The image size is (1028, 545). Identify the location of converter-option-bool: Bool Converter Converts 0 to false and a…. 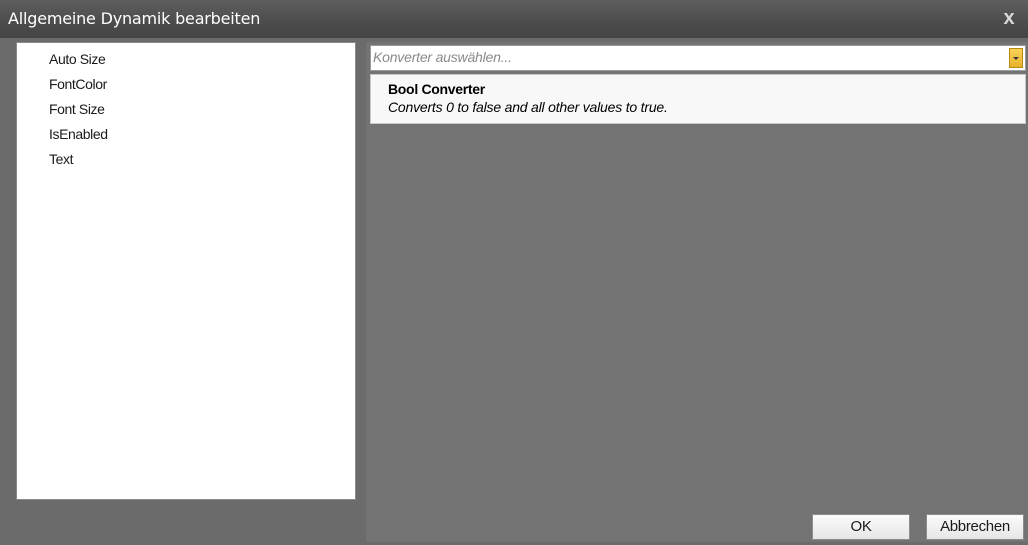
(698, 99).